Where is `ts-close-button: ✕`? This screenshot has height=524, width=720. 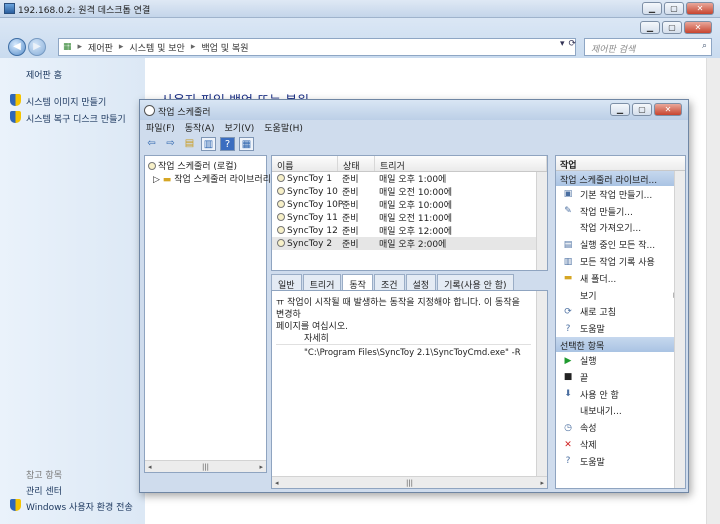 ts-close-button: ✕ is located at coordinates (668, 109).